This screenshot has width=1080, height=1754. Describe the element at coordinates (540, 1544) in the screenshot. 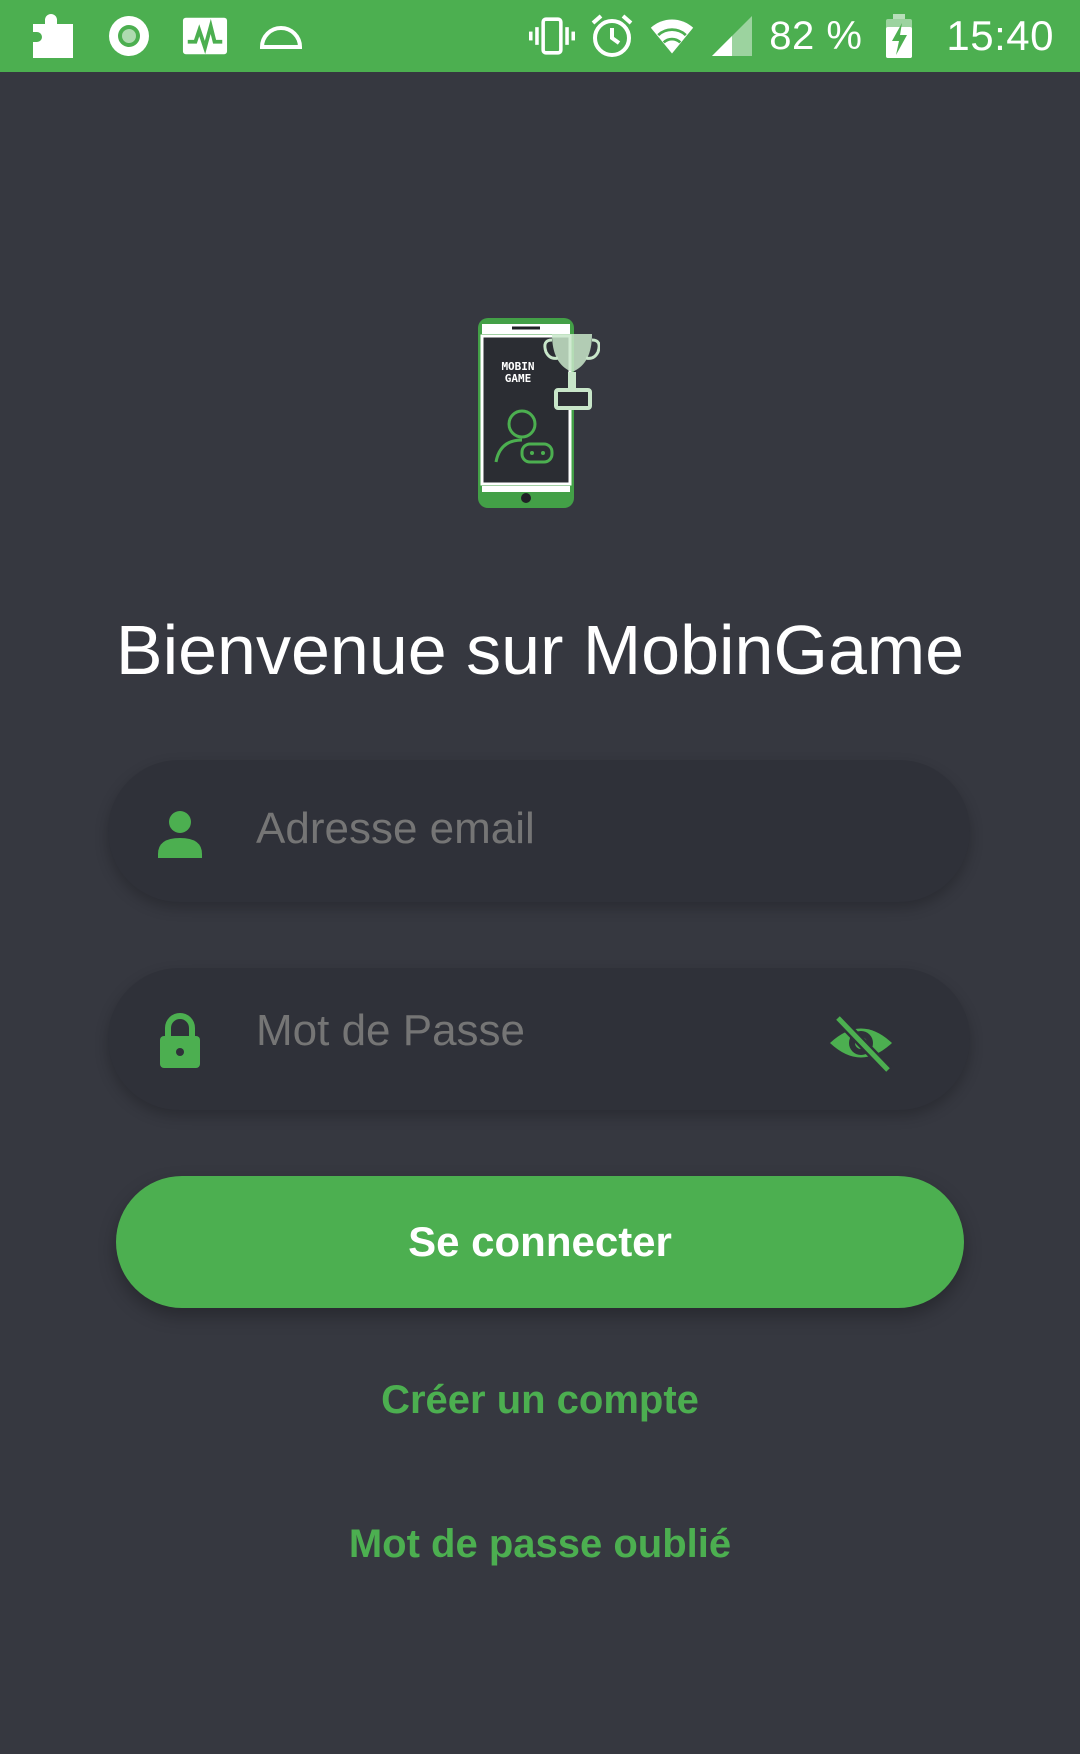

I see `forgot-password-link: Mot de passe oublié` at that location.